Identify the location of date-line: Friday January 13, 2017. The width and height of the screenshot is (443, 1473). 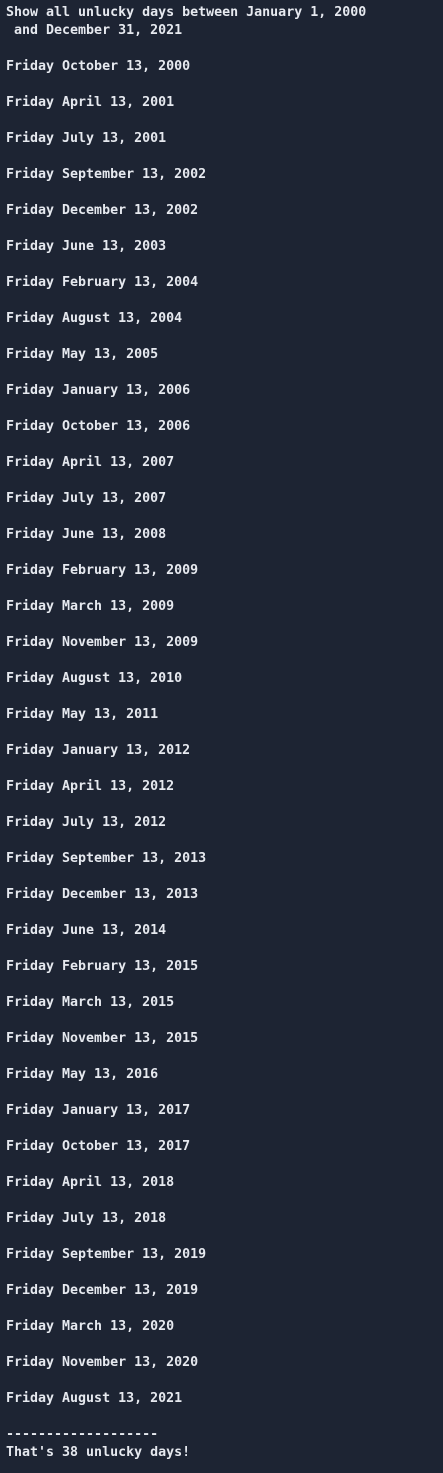
(98, 1110).